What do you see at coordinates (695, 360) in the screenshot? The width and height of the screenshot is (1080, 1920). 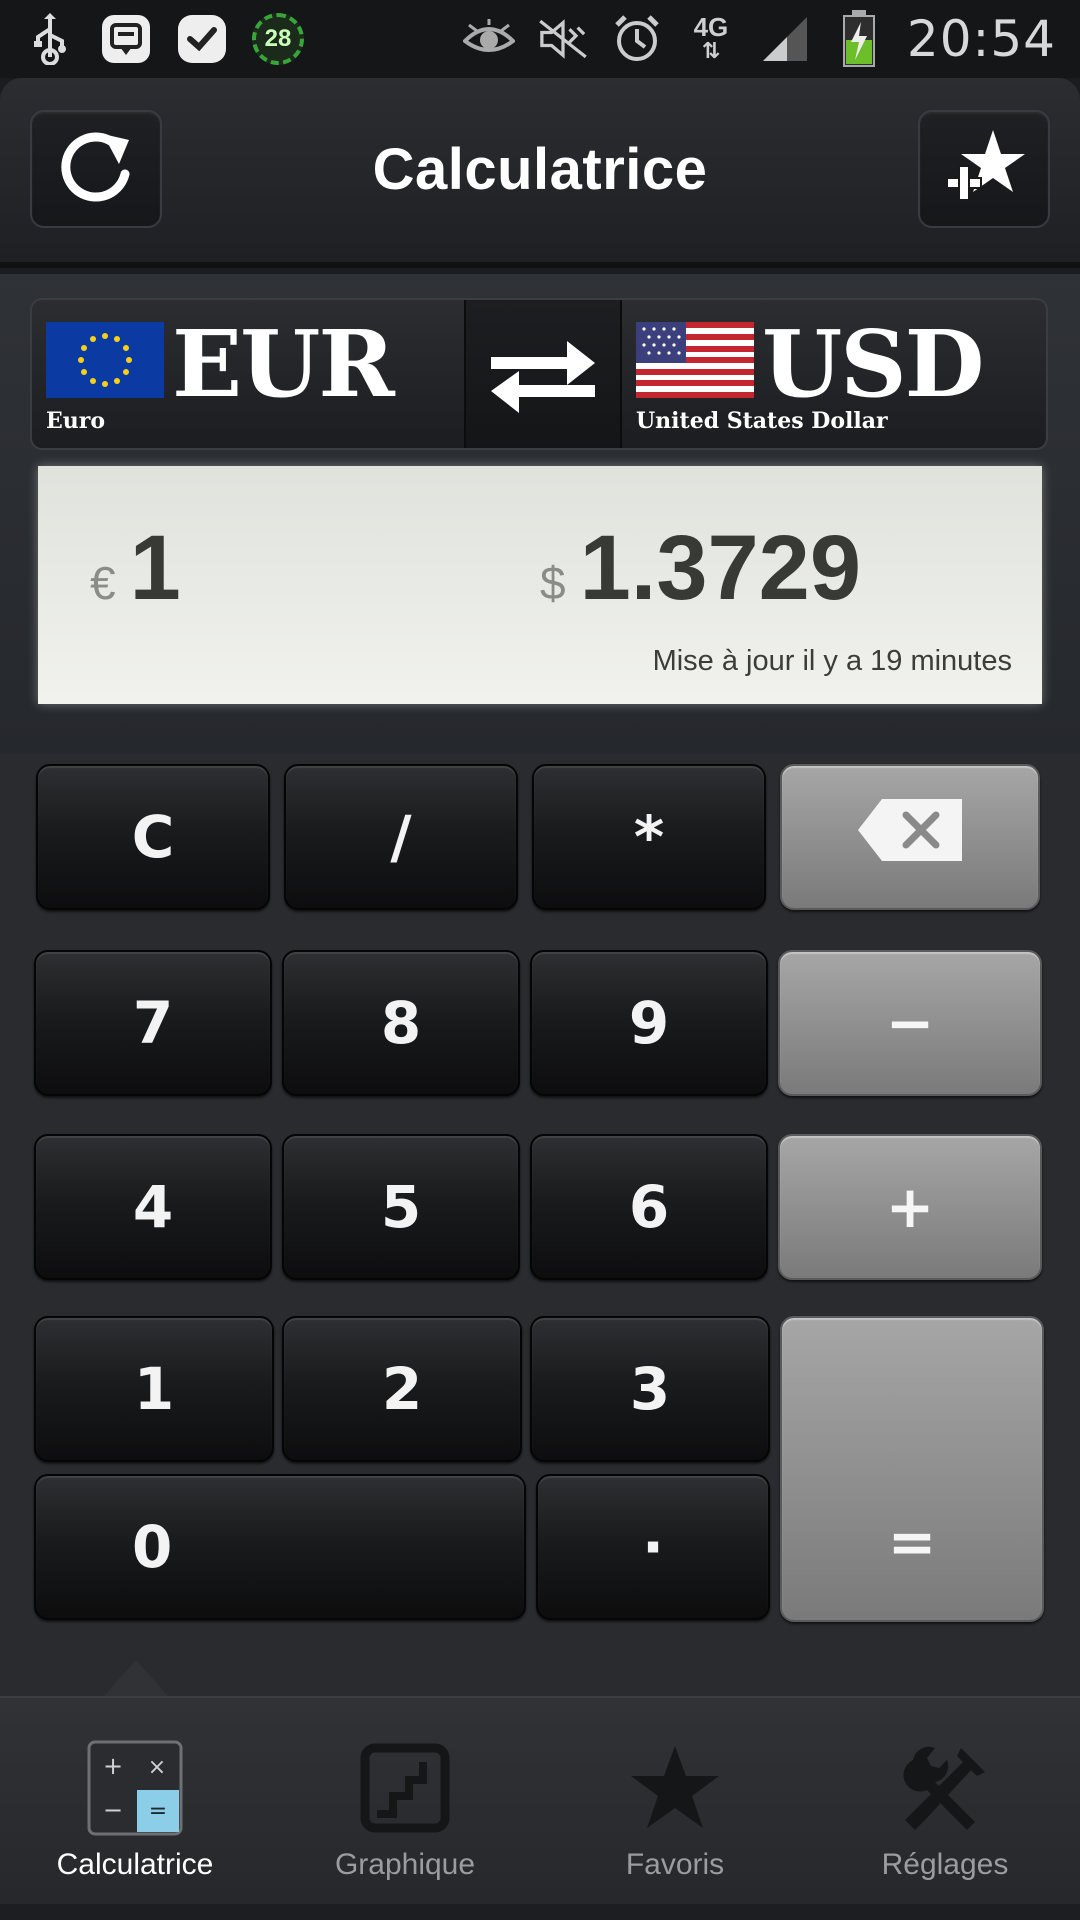 I see `us-flag-icon` at bounding box center [695, 360].